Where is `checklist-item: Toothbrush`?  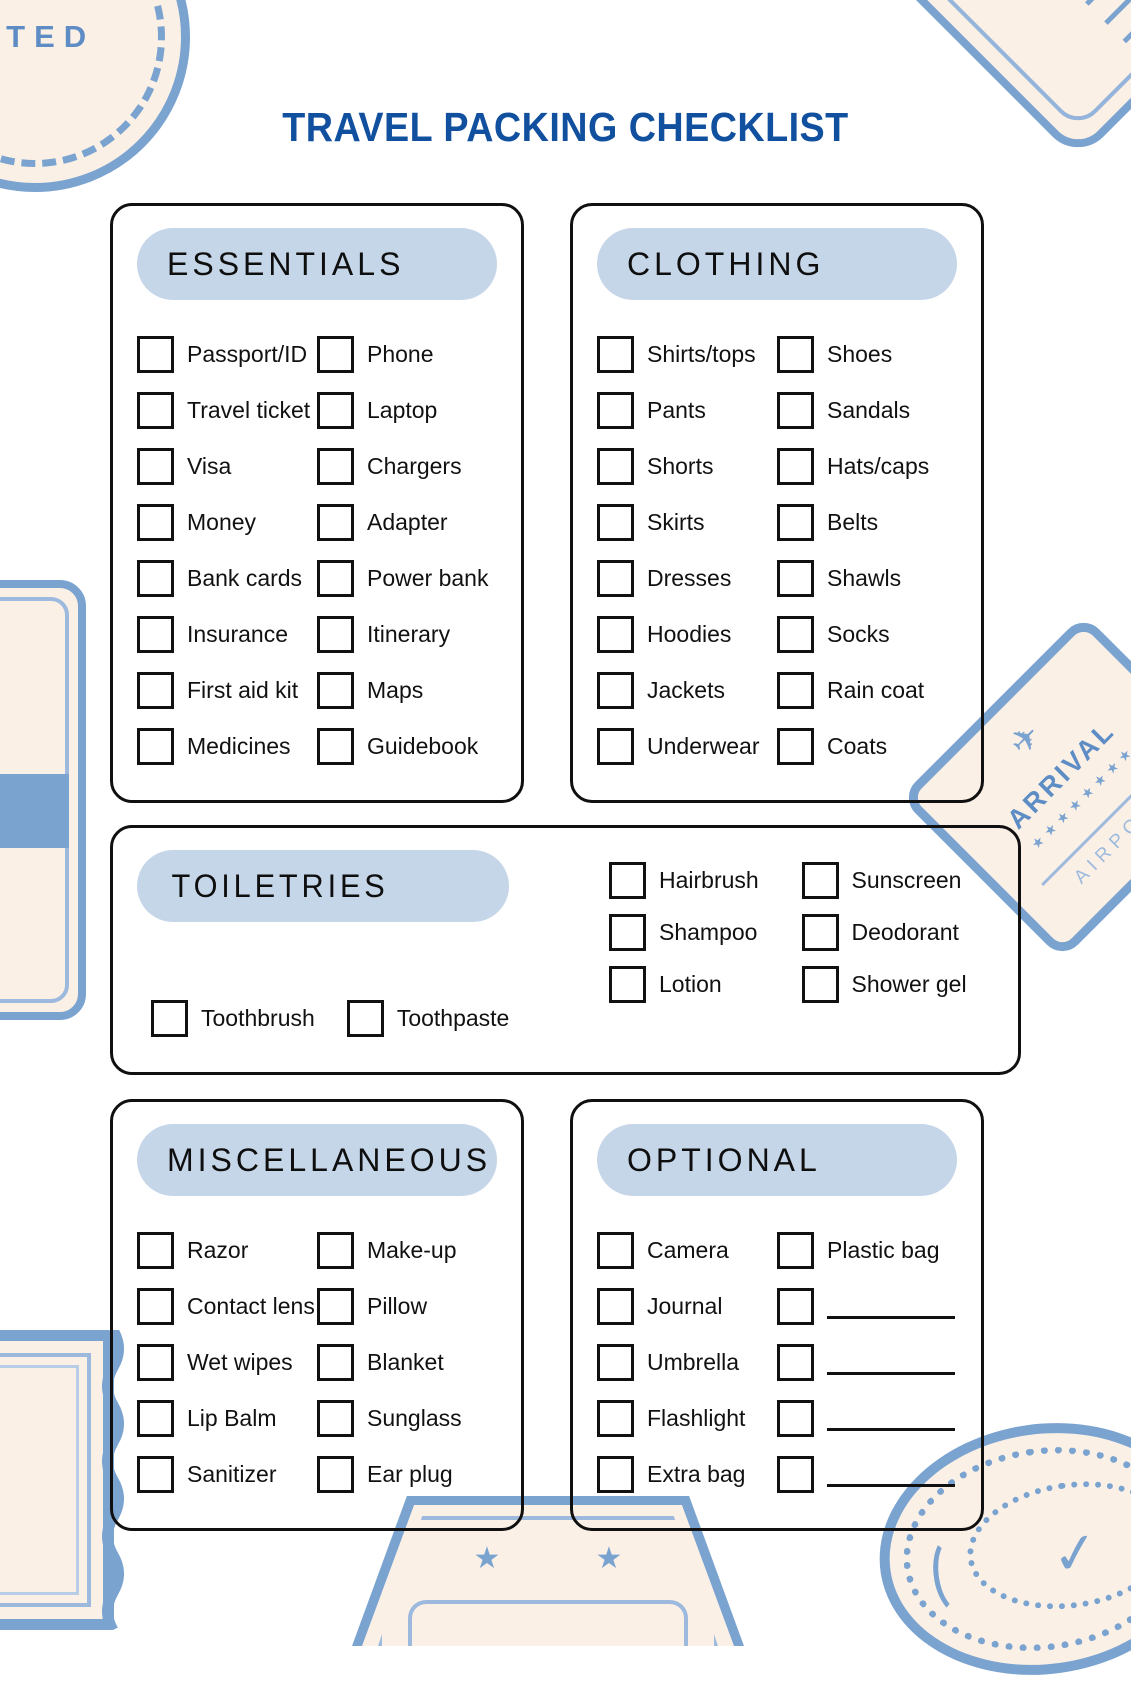 checklist-item: Toothbrush is located at coordinates (233, 1018).